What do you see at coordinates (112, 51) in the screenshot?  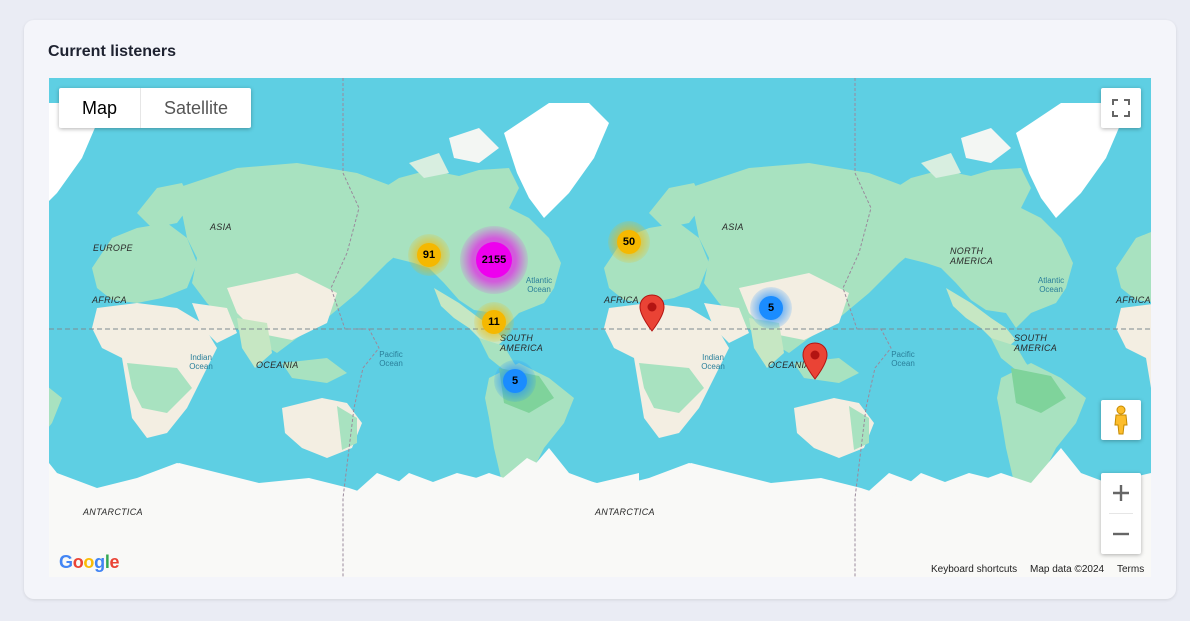 I see `card-title: Current listeners` at bounding box center [112, 51].